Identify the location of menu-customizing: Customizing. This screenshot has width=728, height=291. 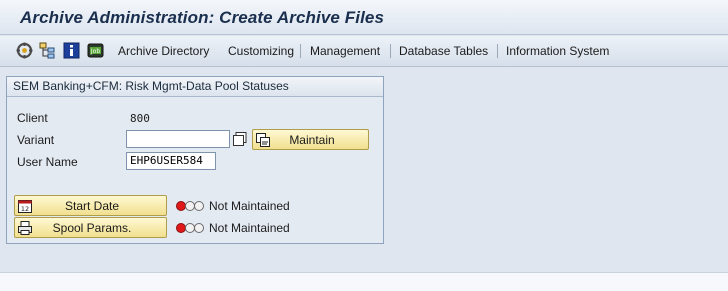
(261, 51).